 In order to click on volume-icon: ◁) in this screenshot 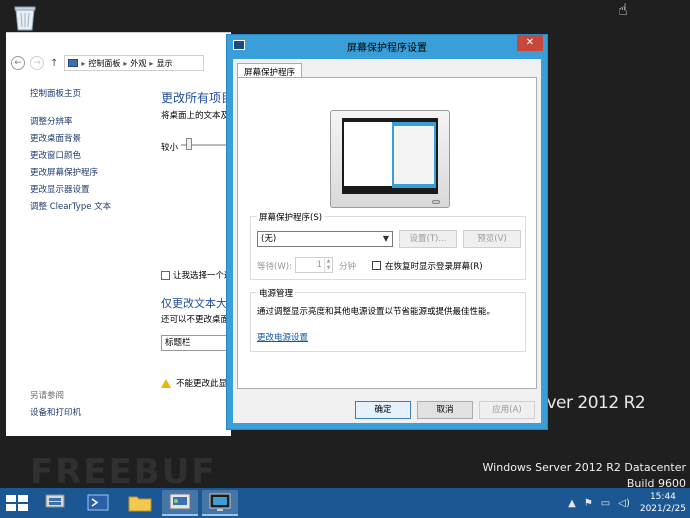, I will do `click(624, 503)`.